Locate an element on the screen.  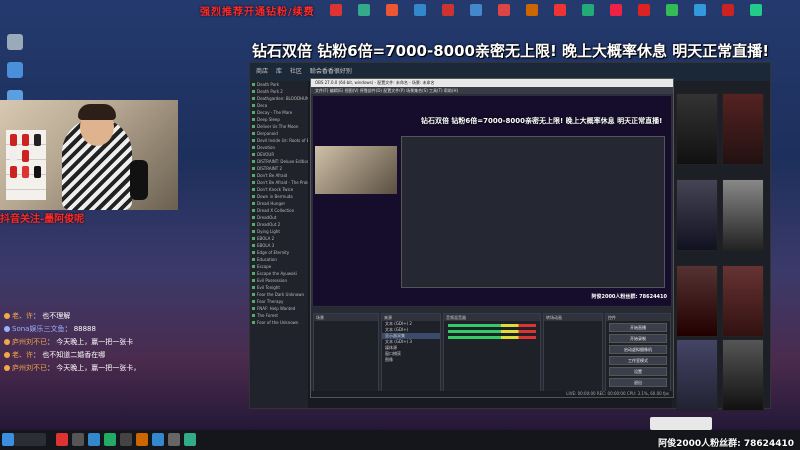
library-item: The Forest is located at coordinates (279, 315).